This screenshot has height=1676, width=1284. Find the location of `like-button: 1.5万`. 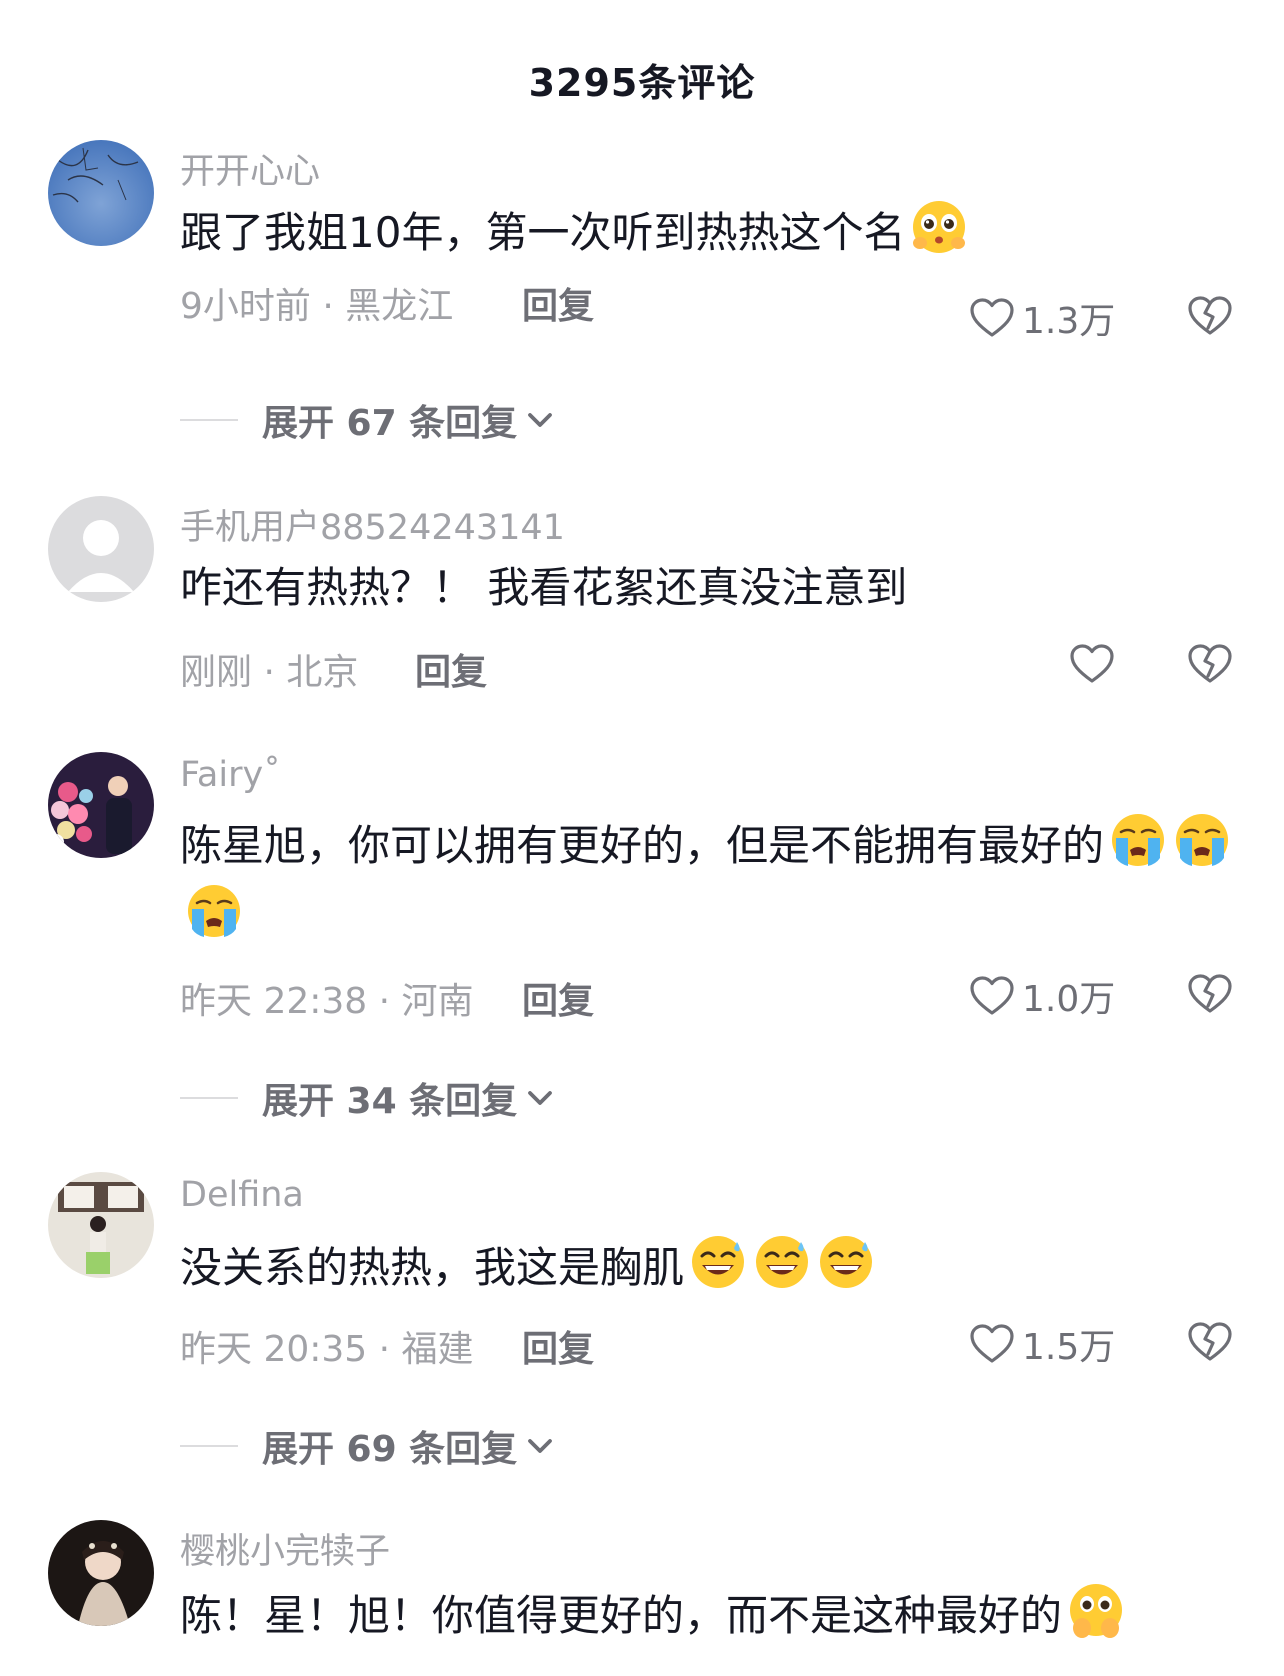

like-button: 1.5万 is located at coordinates (1041, 1344).